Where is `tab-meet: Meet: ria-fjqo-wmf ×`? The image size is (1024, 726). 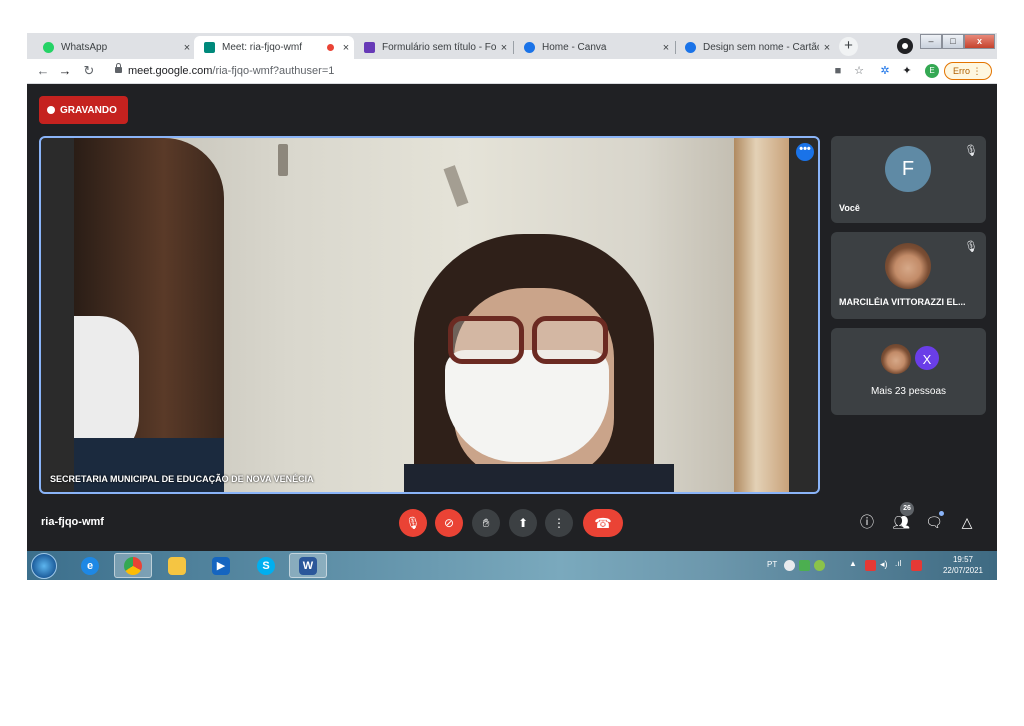
tab-meet: Meet: ria-fjqo-wmf × is located at coordinates (274, 47).